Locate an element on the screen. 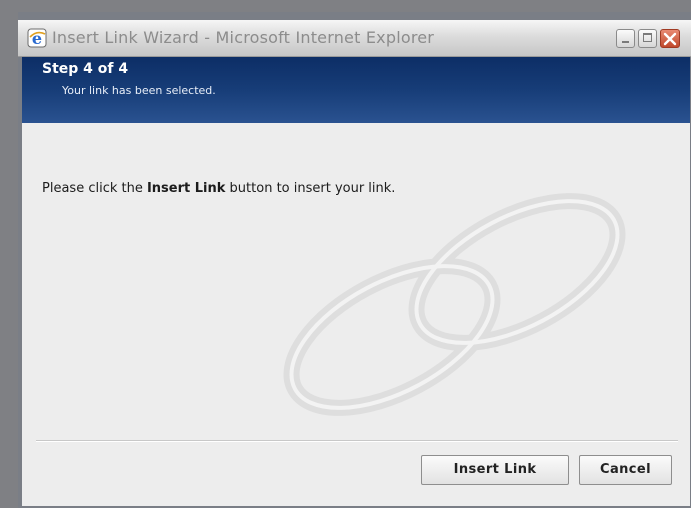 The width and height of the screenshot is (691, 508). instruction-part: Please click the is located at coordinates (94, 188).